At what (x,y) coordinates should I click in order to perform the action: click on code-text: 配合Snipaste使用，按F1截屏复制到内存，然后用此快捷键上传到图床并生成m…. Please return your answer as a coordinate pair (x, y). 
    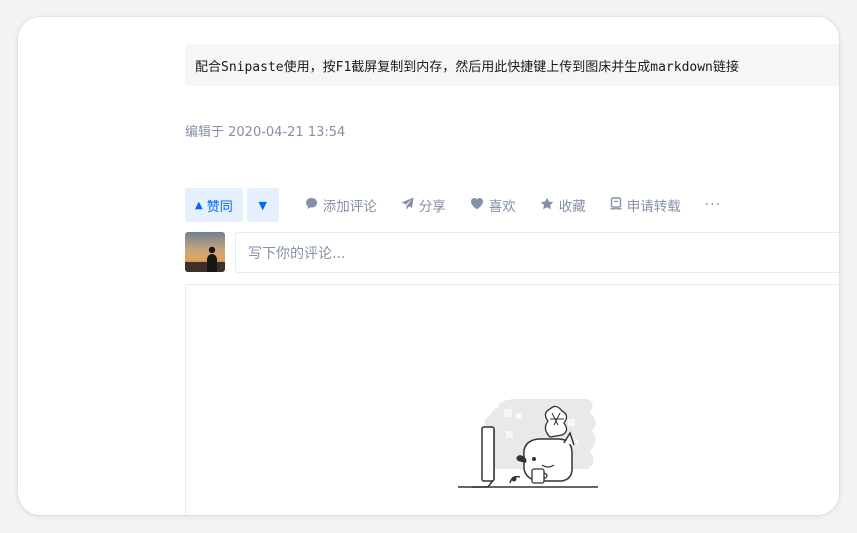
    Looking at the image, I should click on (467, 67).